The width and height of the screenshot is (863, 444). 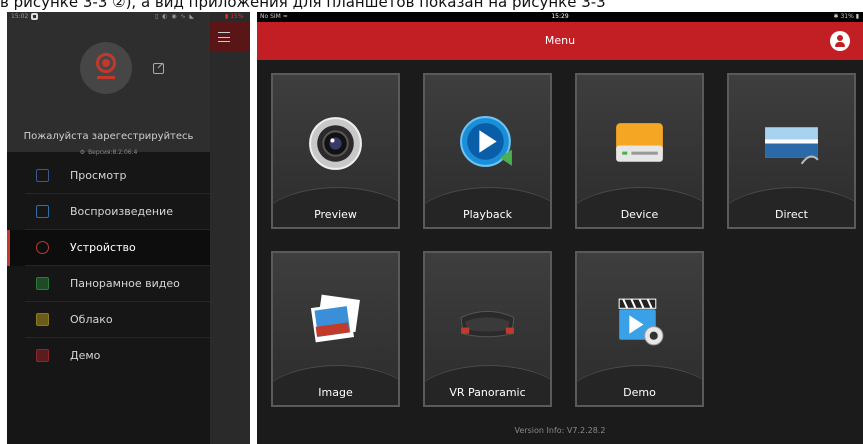 I want to click on edit-profile-icon, so click(x=158, y=68).